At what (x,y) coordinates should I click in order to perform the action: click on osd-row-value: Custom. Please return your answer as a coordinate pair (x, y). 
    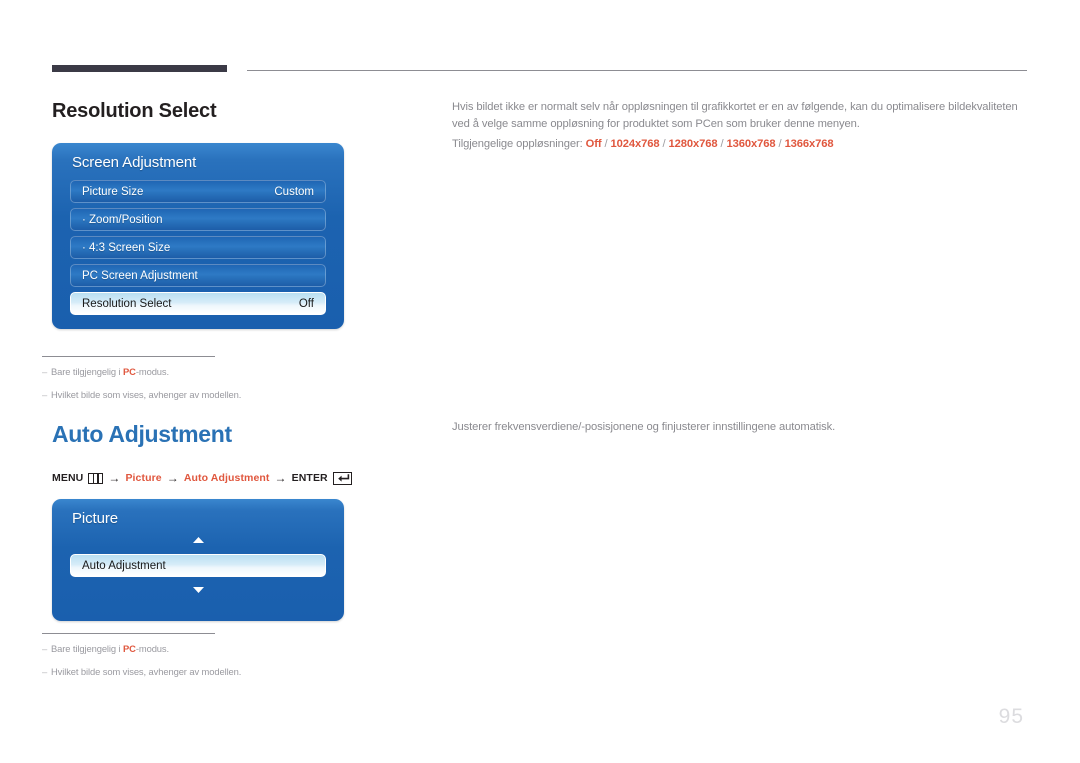
    Looking at the image, I should click on (294, 191).